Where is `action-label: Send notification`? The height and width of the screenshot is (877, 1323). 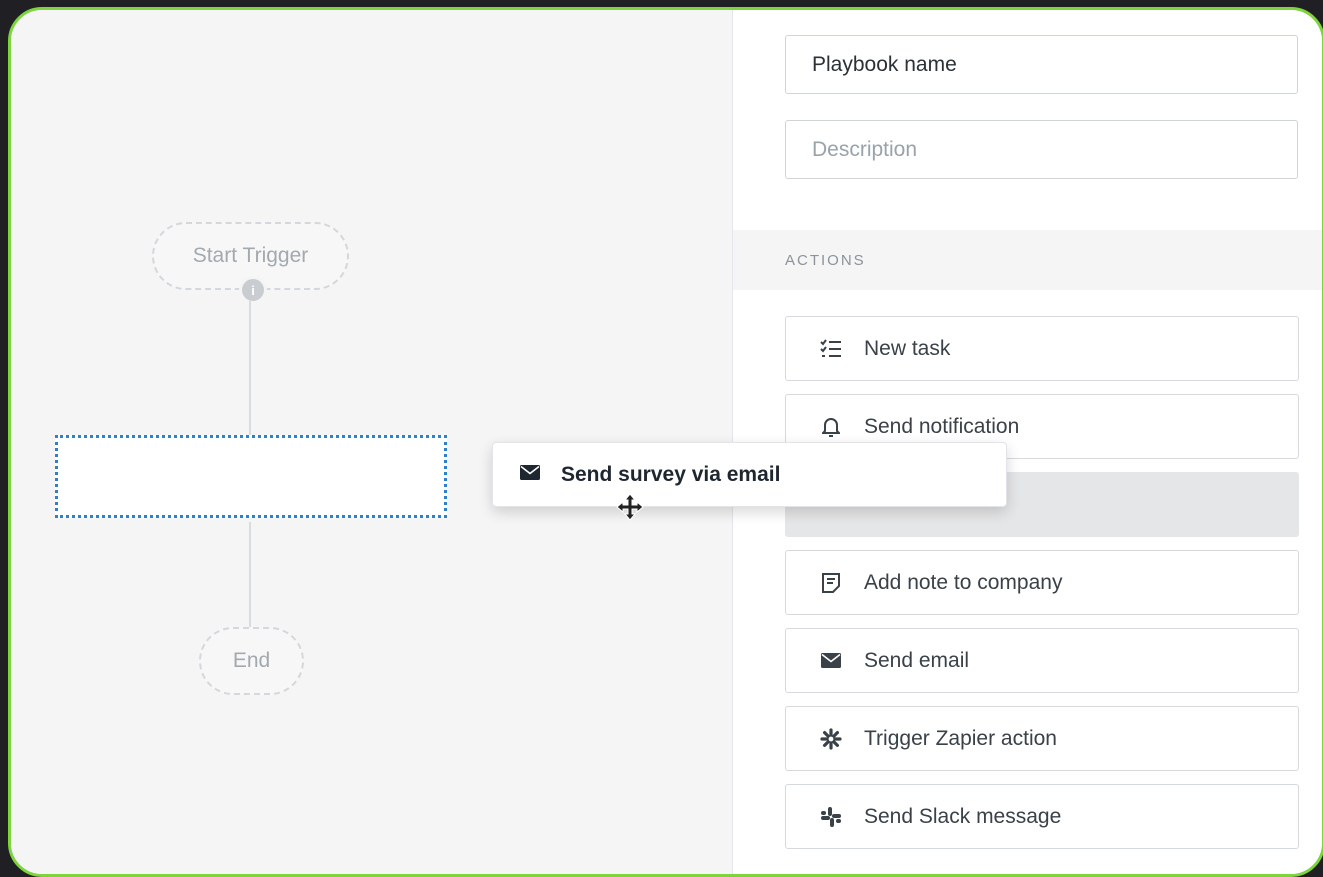
action-label: Send notification is located at coordinates (942, 426).